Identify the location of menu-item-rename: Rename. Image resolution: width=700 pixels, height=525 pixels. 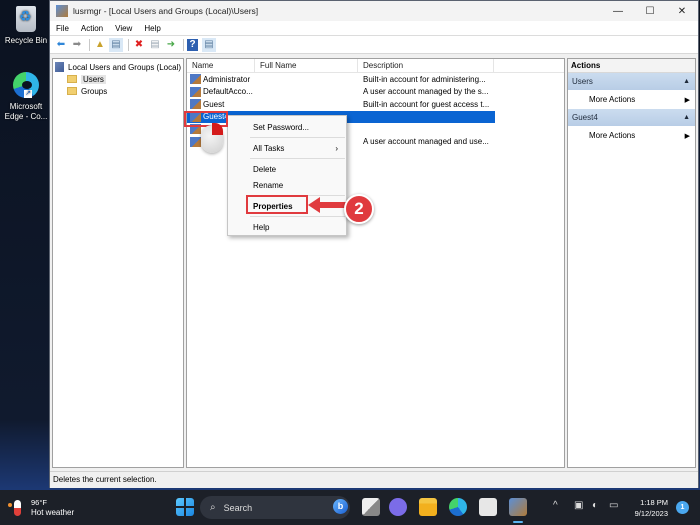
(287, 185).